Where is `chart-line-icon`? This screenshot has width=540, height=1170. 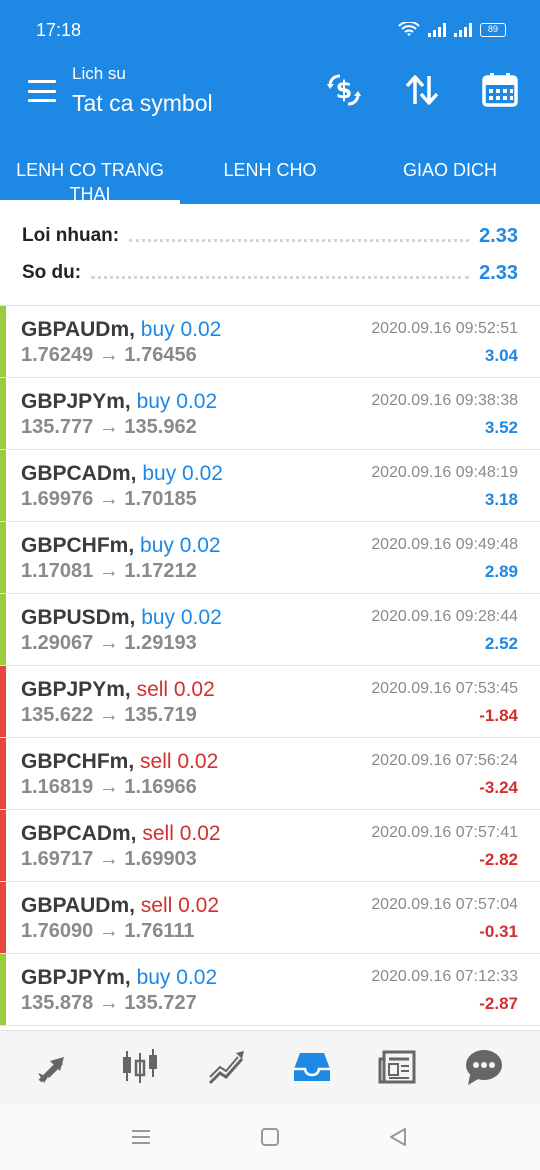
chart-line-icon is located at coordinates (226, 1067).